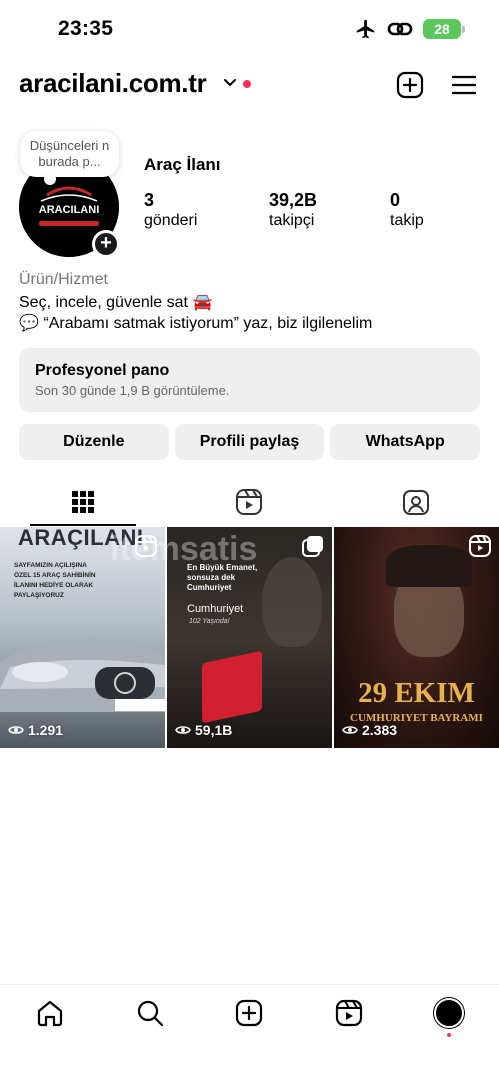 This screenshot has height=1080, width=499. I want to click on post-view-count: 59,1B, so click(203, 730).